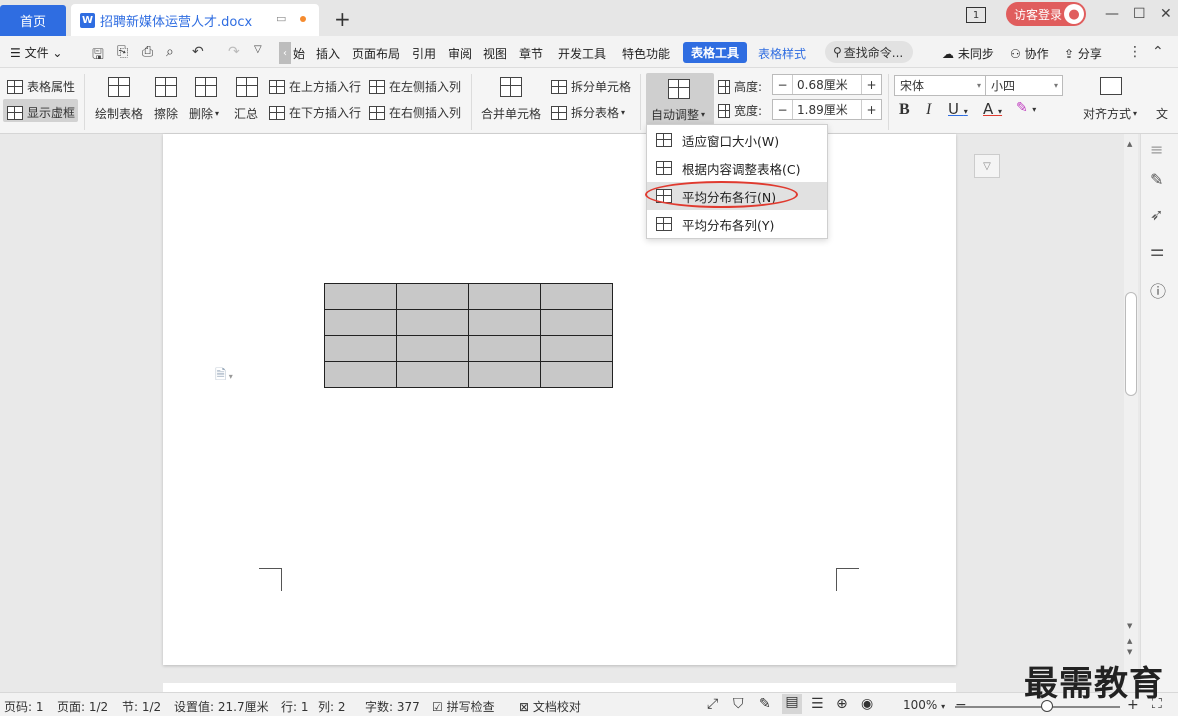 The width and height of the screenshot is (1178, 716). What do you see at coordinates (511, 87) in the screenshot?
I see `merge-cells-icon` at bounding box center [511, 87].